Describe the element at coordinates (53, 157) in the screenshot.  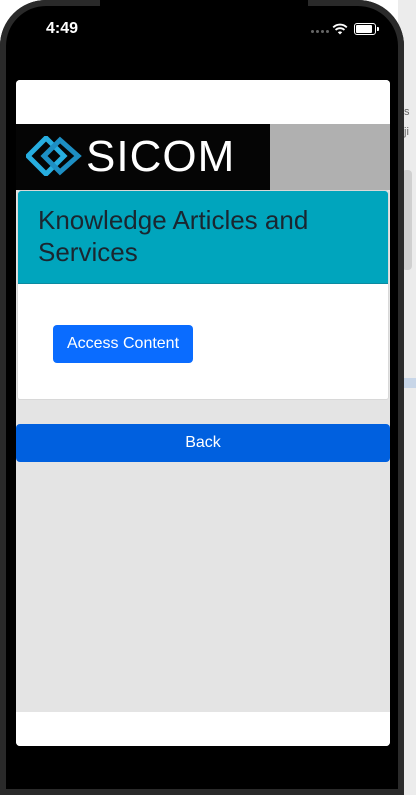
I see `sicom-diamond-logo-icon` at that location.